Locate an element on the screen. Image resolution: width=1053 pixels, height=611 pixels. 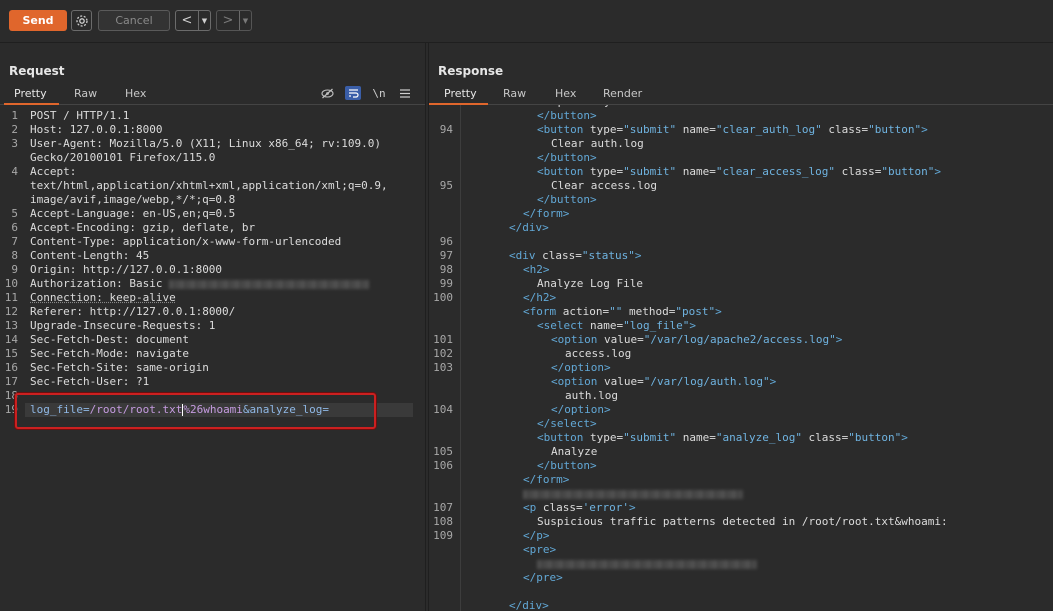
response-line: <form action="" method="post"> is located at coordinates (707, 312).